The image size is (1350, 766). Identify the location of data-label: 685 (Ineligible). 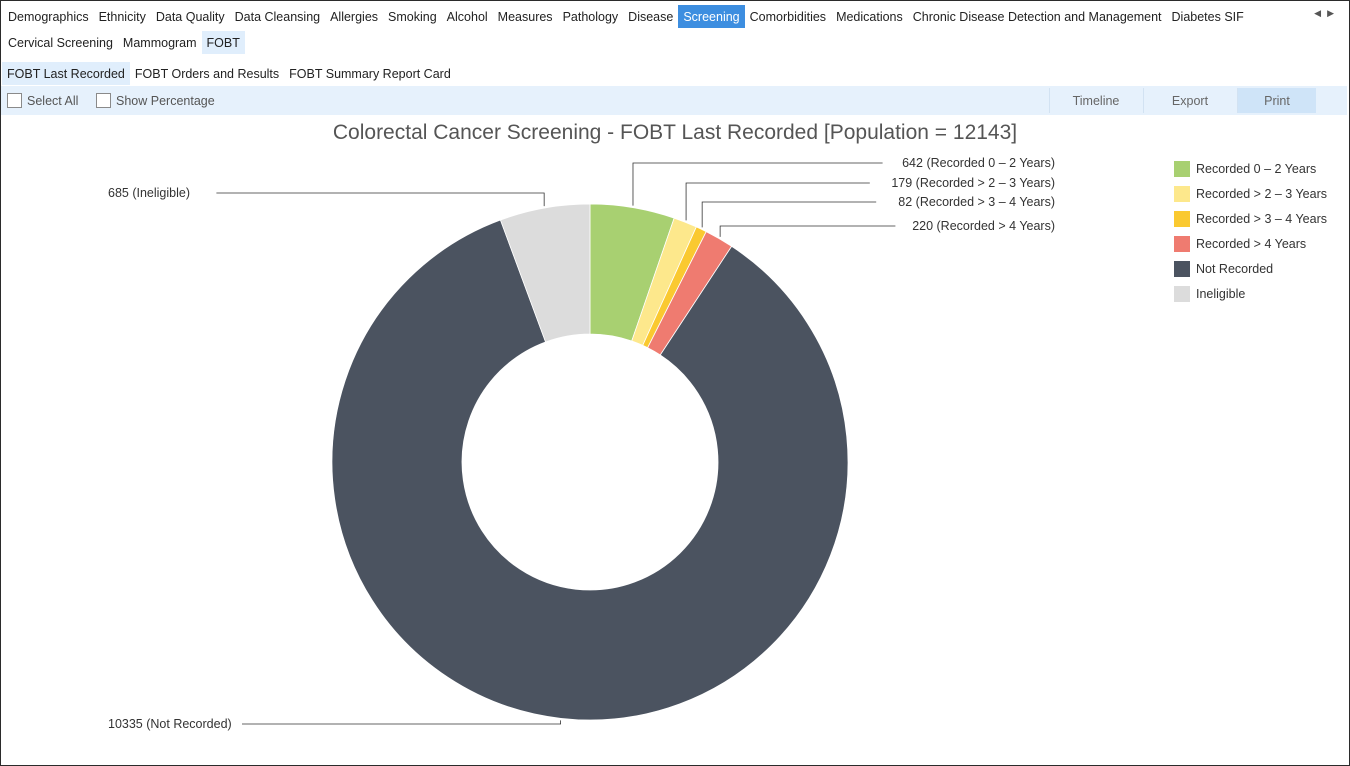
(149, 193).